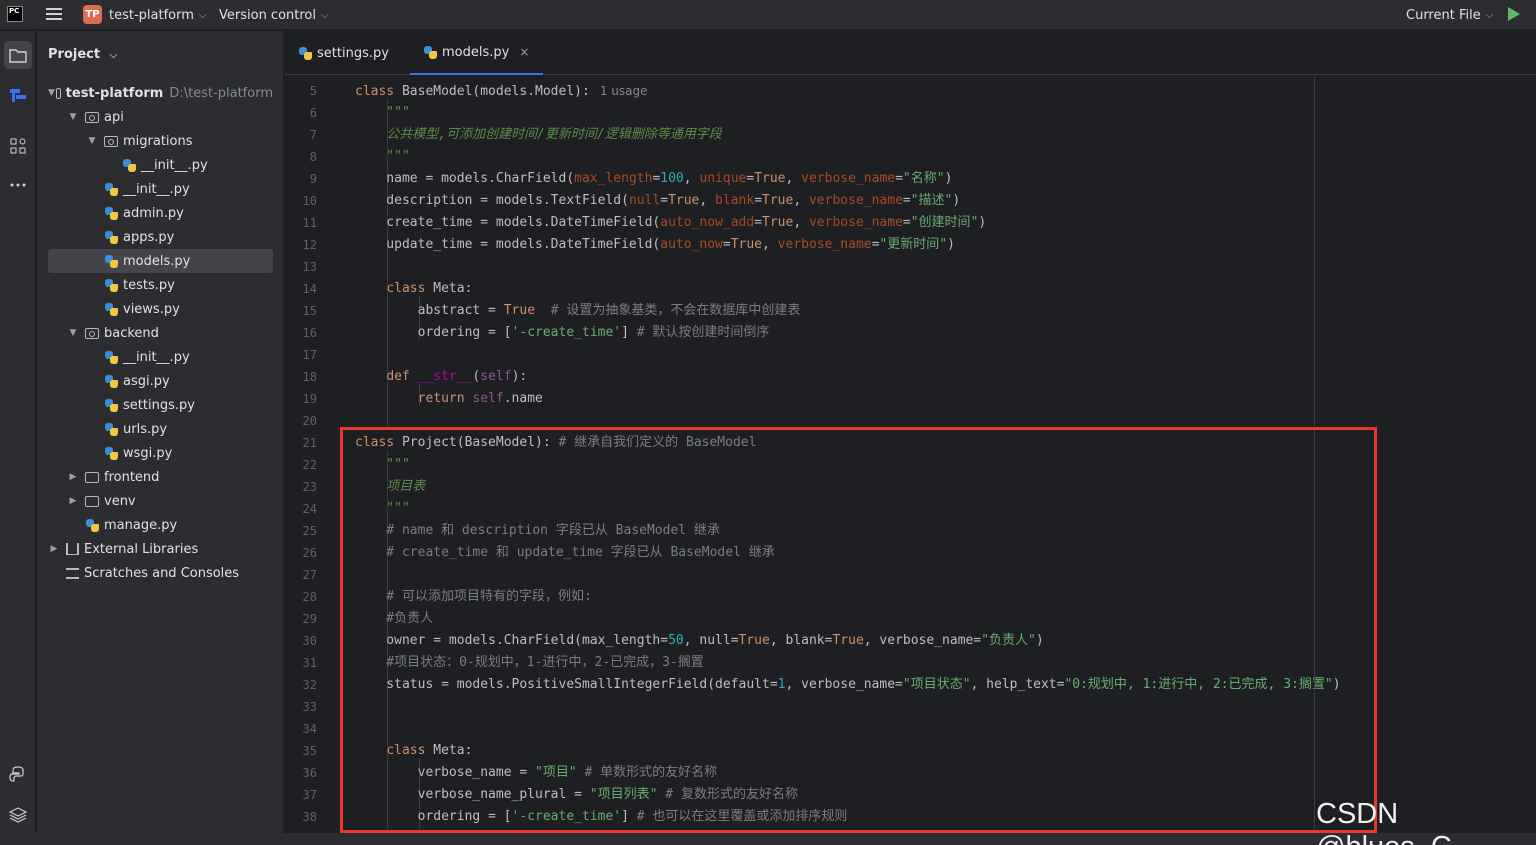 The height and width of the screenshot is (845, 1536). I want to click on line-number: 8, so click(313, 157).